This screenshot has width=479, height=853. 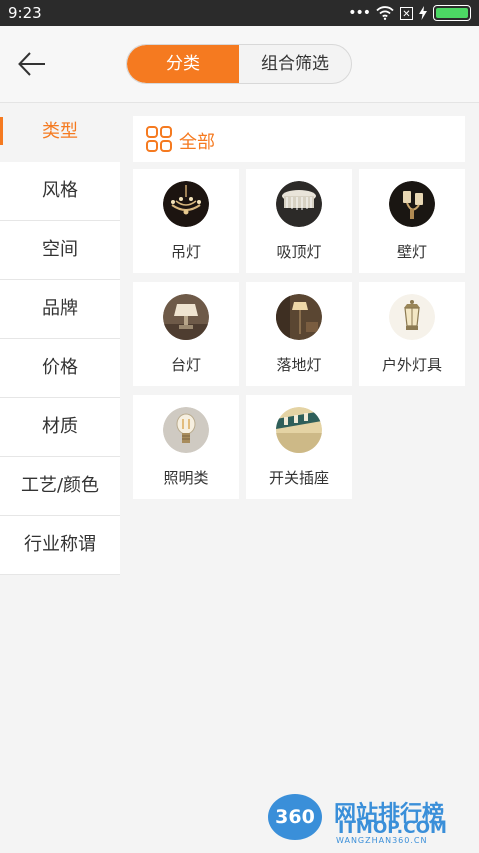 I want to click on signal-dots-icon: •••, so click(x=359, y=13).